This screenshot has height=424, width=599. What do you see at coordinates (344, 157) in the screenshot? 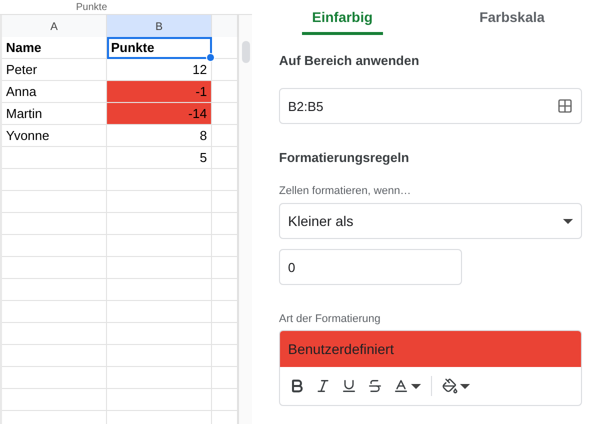
I see `section-heading: Formatierungsregeln` at bounding box center [344, 157].